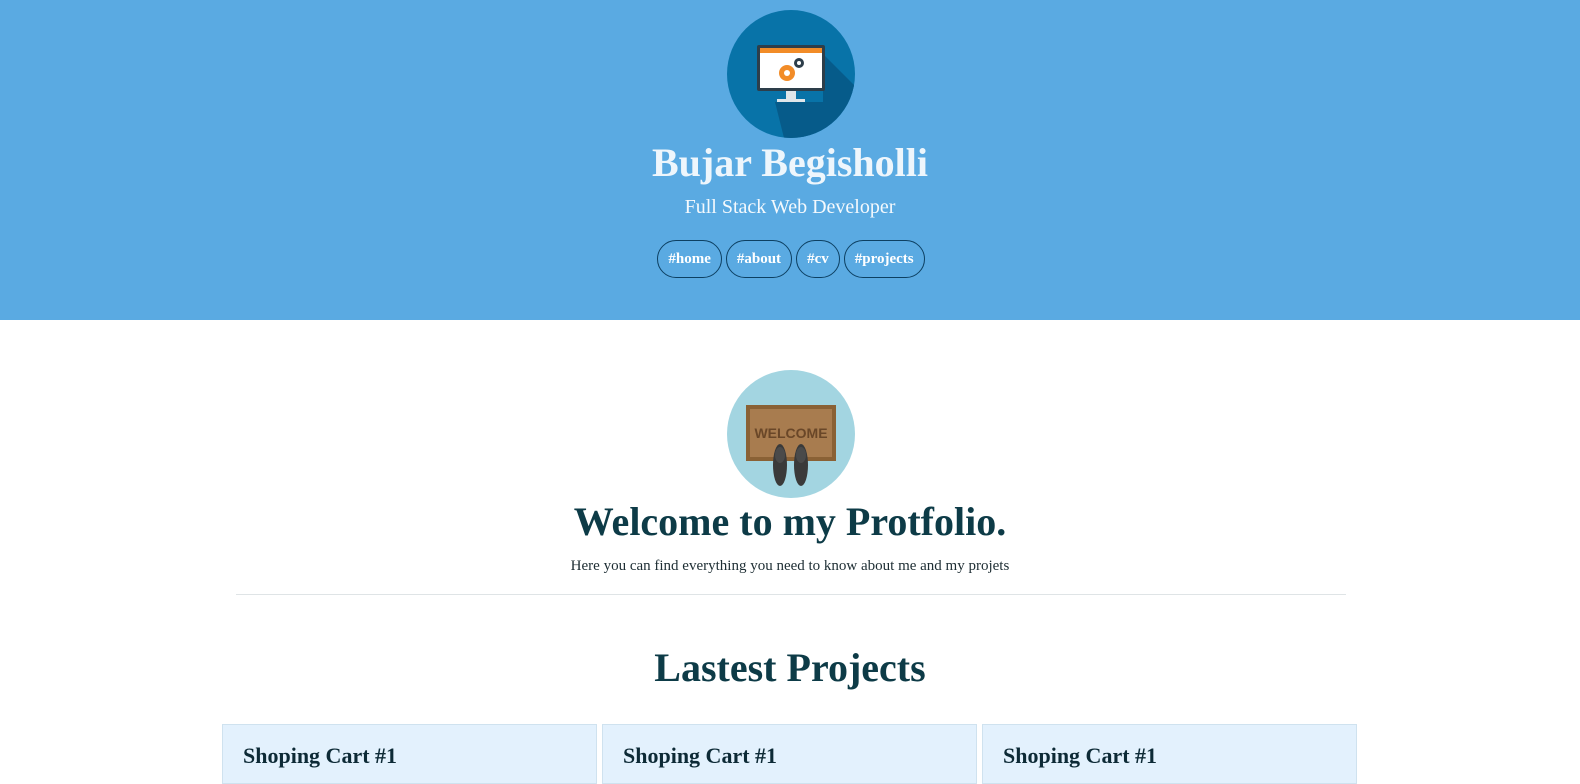  Describe the element at coordinates (790, 207) in the screenshot. I see `author-role: Full Stack Web Developer` at that location.